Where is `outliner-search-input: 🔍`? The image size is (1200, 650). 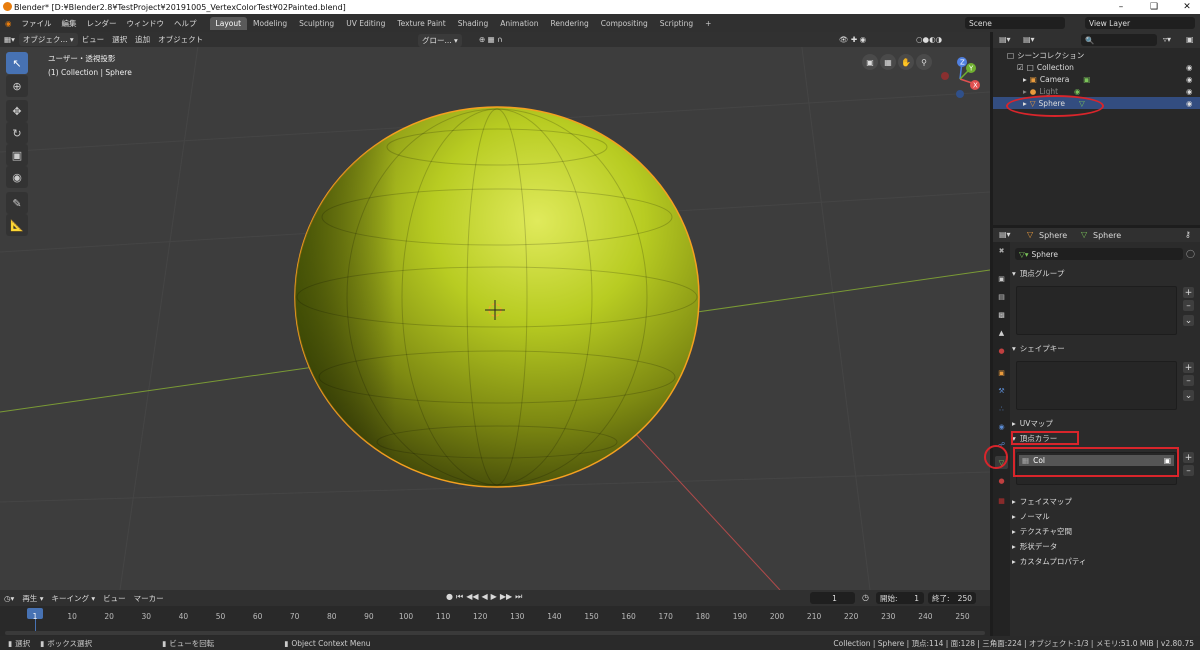
outliner-search-input: 🔍 is located at coordinates (1119, 40).